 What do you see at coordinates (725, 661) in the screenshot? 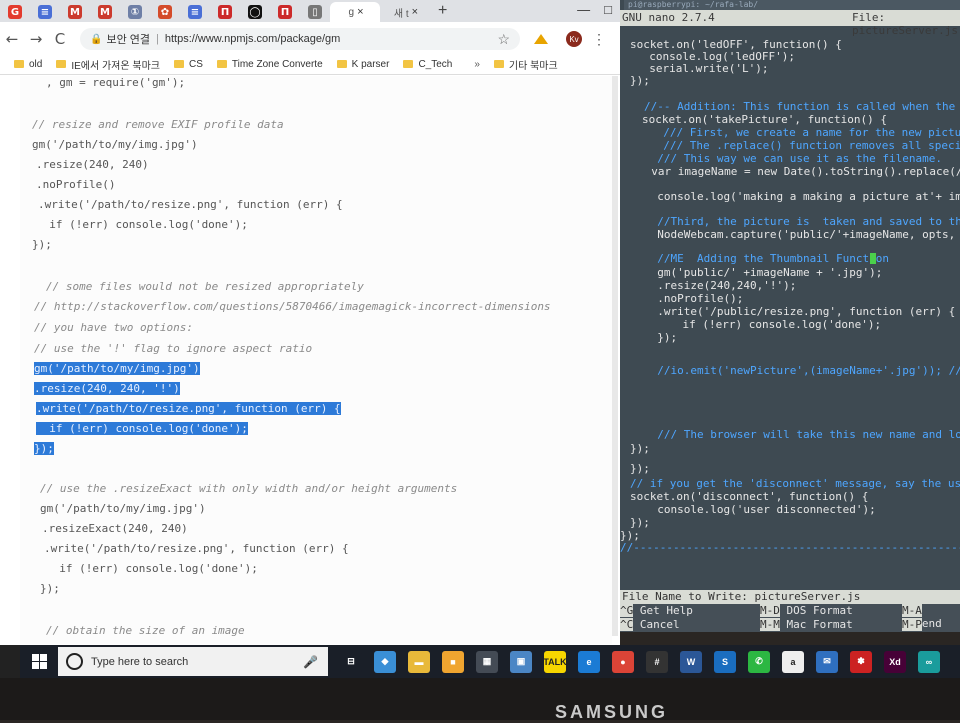
I see `skype-icon: S` at bounding box center [725, 661].